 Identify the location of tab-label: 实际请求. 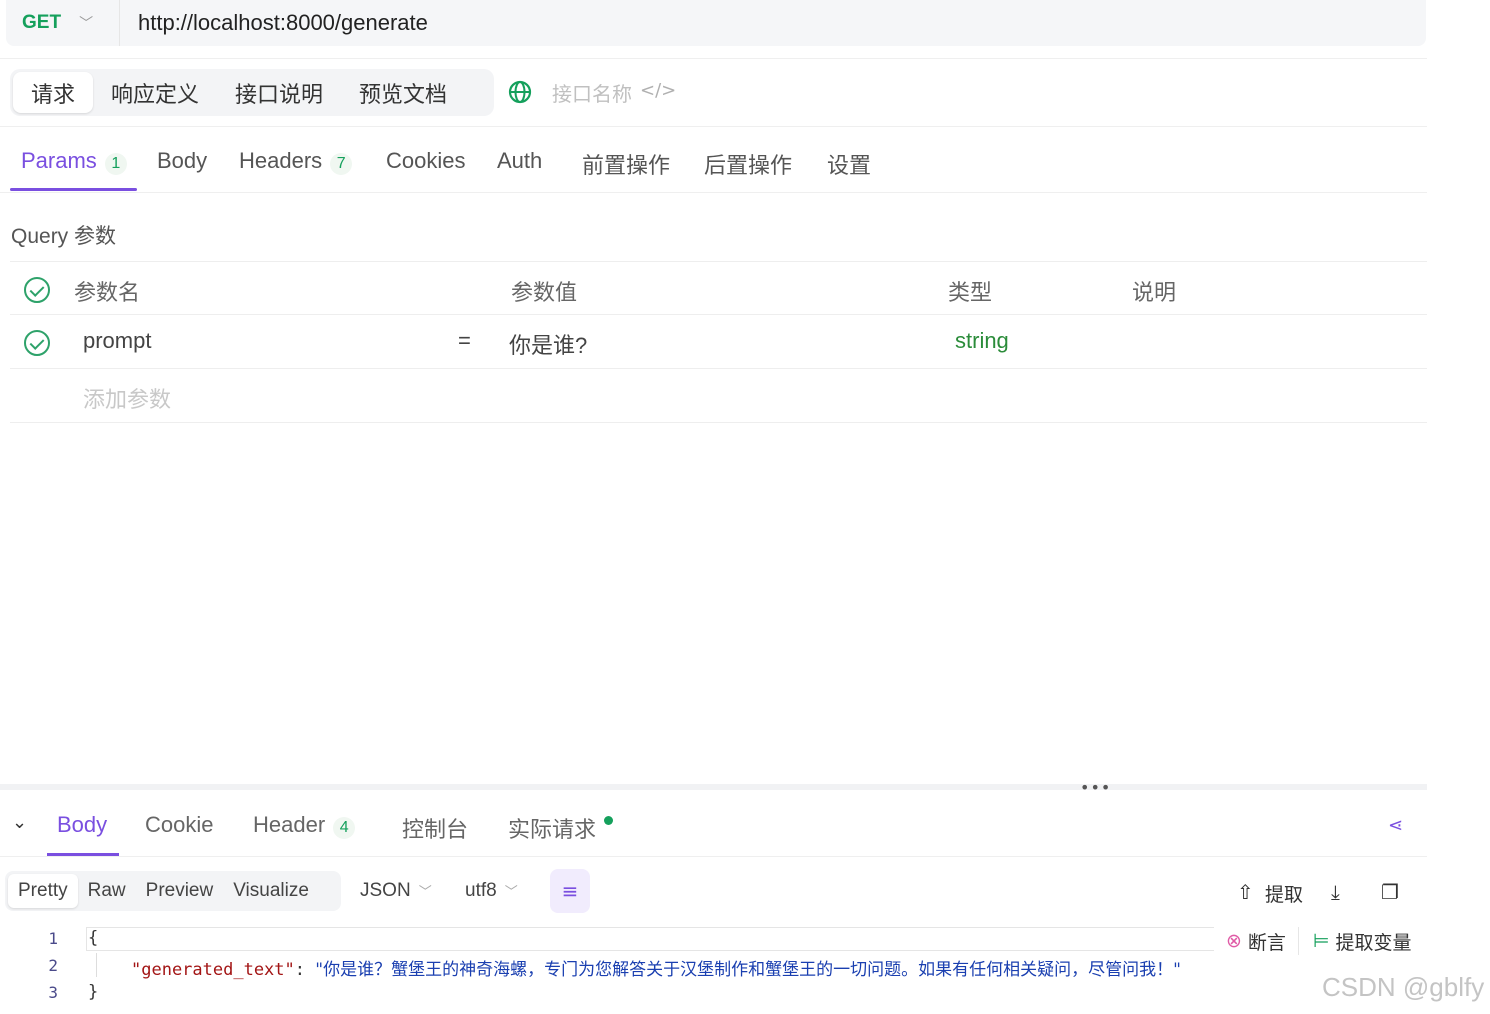
(552, 829).